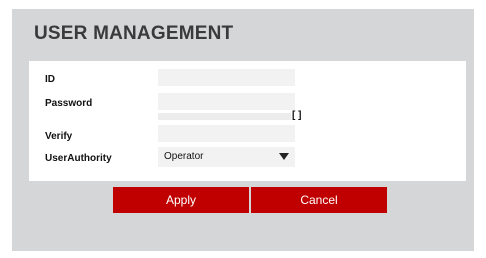 This screenshot has height=258, width=486. Describe the element at coordinates (226, 157) in the screenshot. I see `user-authority-select: Operator` at that location.